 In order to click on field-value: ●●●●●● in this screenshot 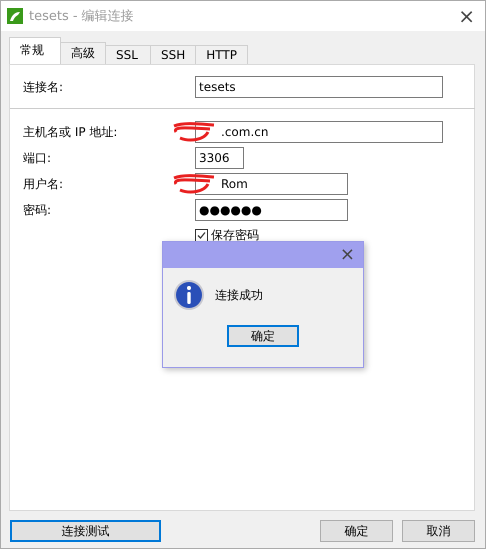, I will do `click(230, 210)`.